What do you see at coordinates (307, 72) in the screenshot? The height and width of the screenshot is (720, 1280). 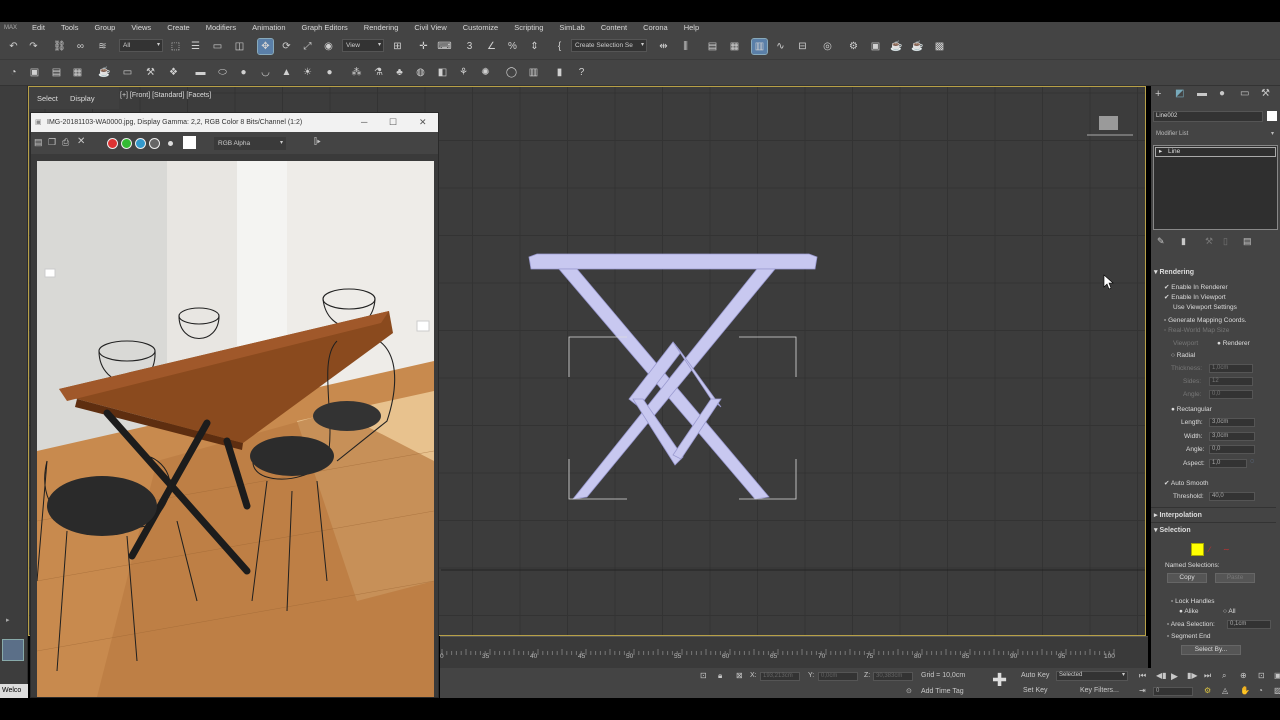 I see `sun-light-icon: ☀` at bounding box center [307, 72].